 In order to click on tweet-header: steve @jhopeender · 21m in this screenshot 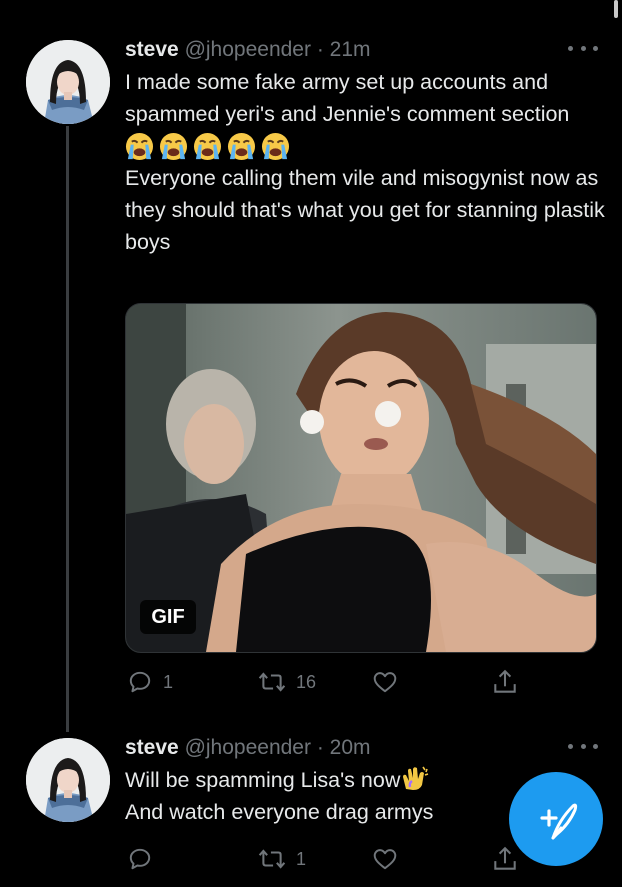, I will do `click(248, 50)`.